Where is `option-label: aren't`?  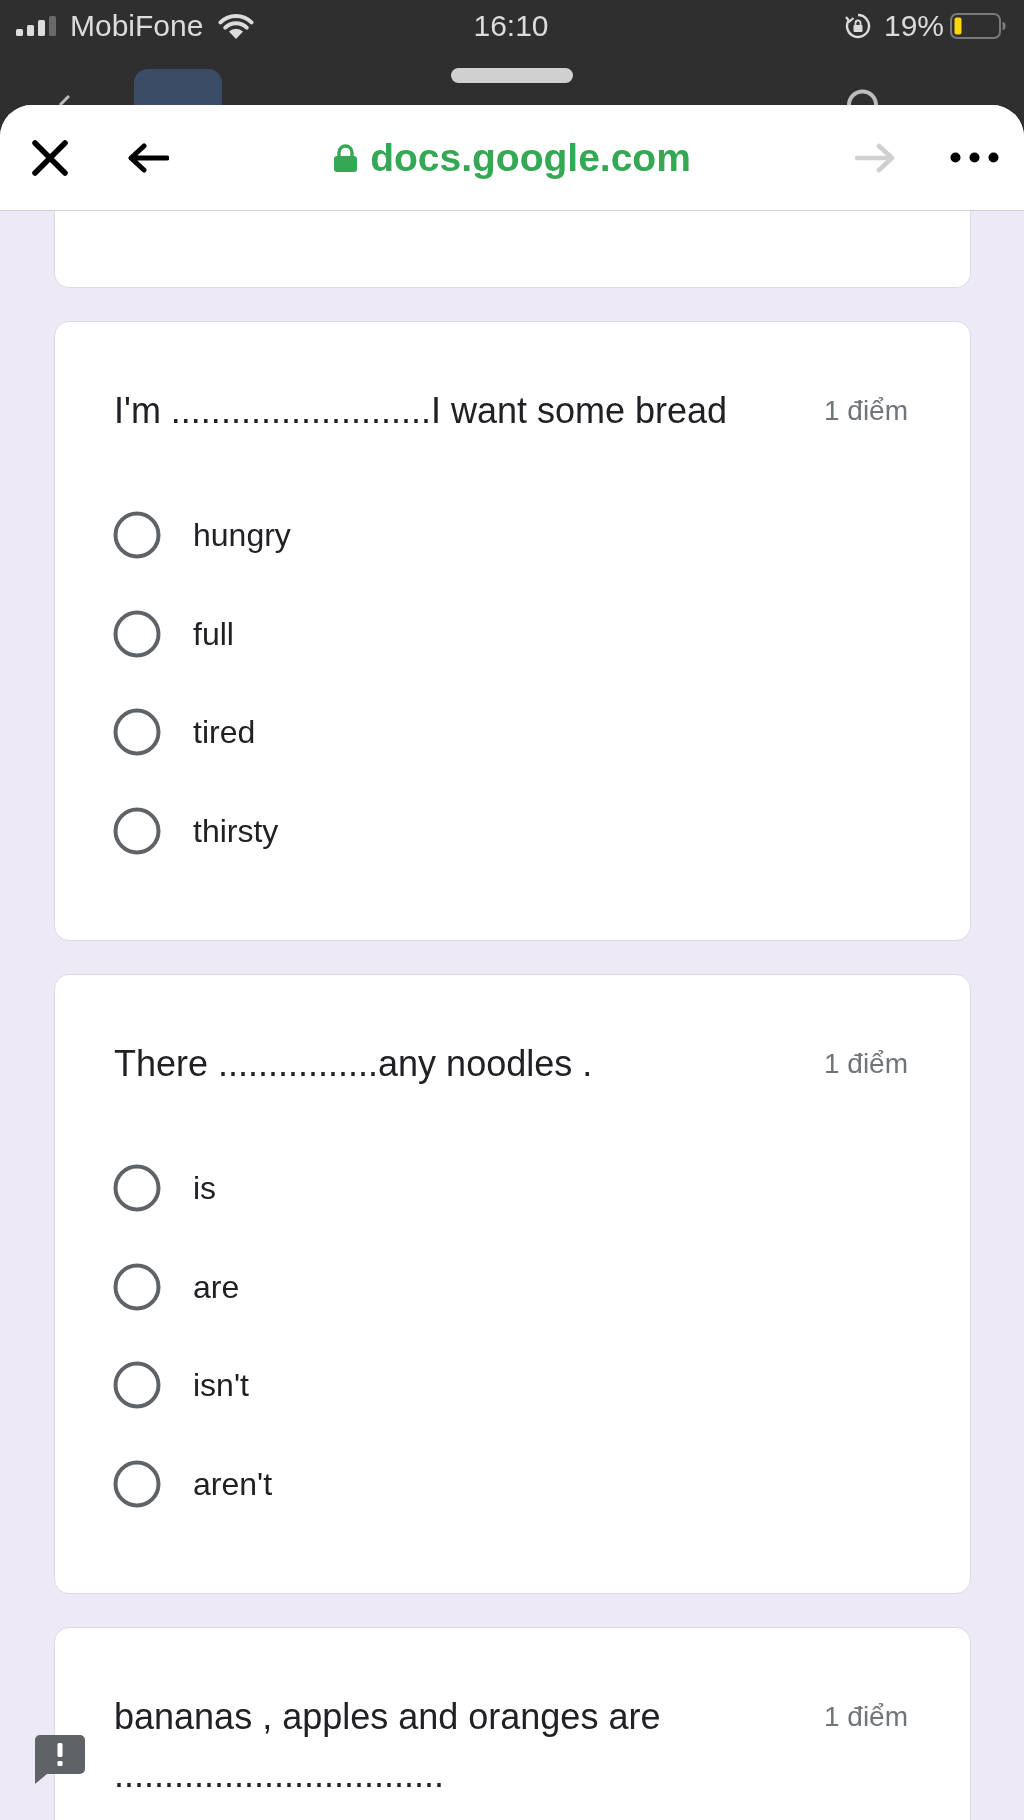
option-label: aren't is located at coordinates (233, 1483).